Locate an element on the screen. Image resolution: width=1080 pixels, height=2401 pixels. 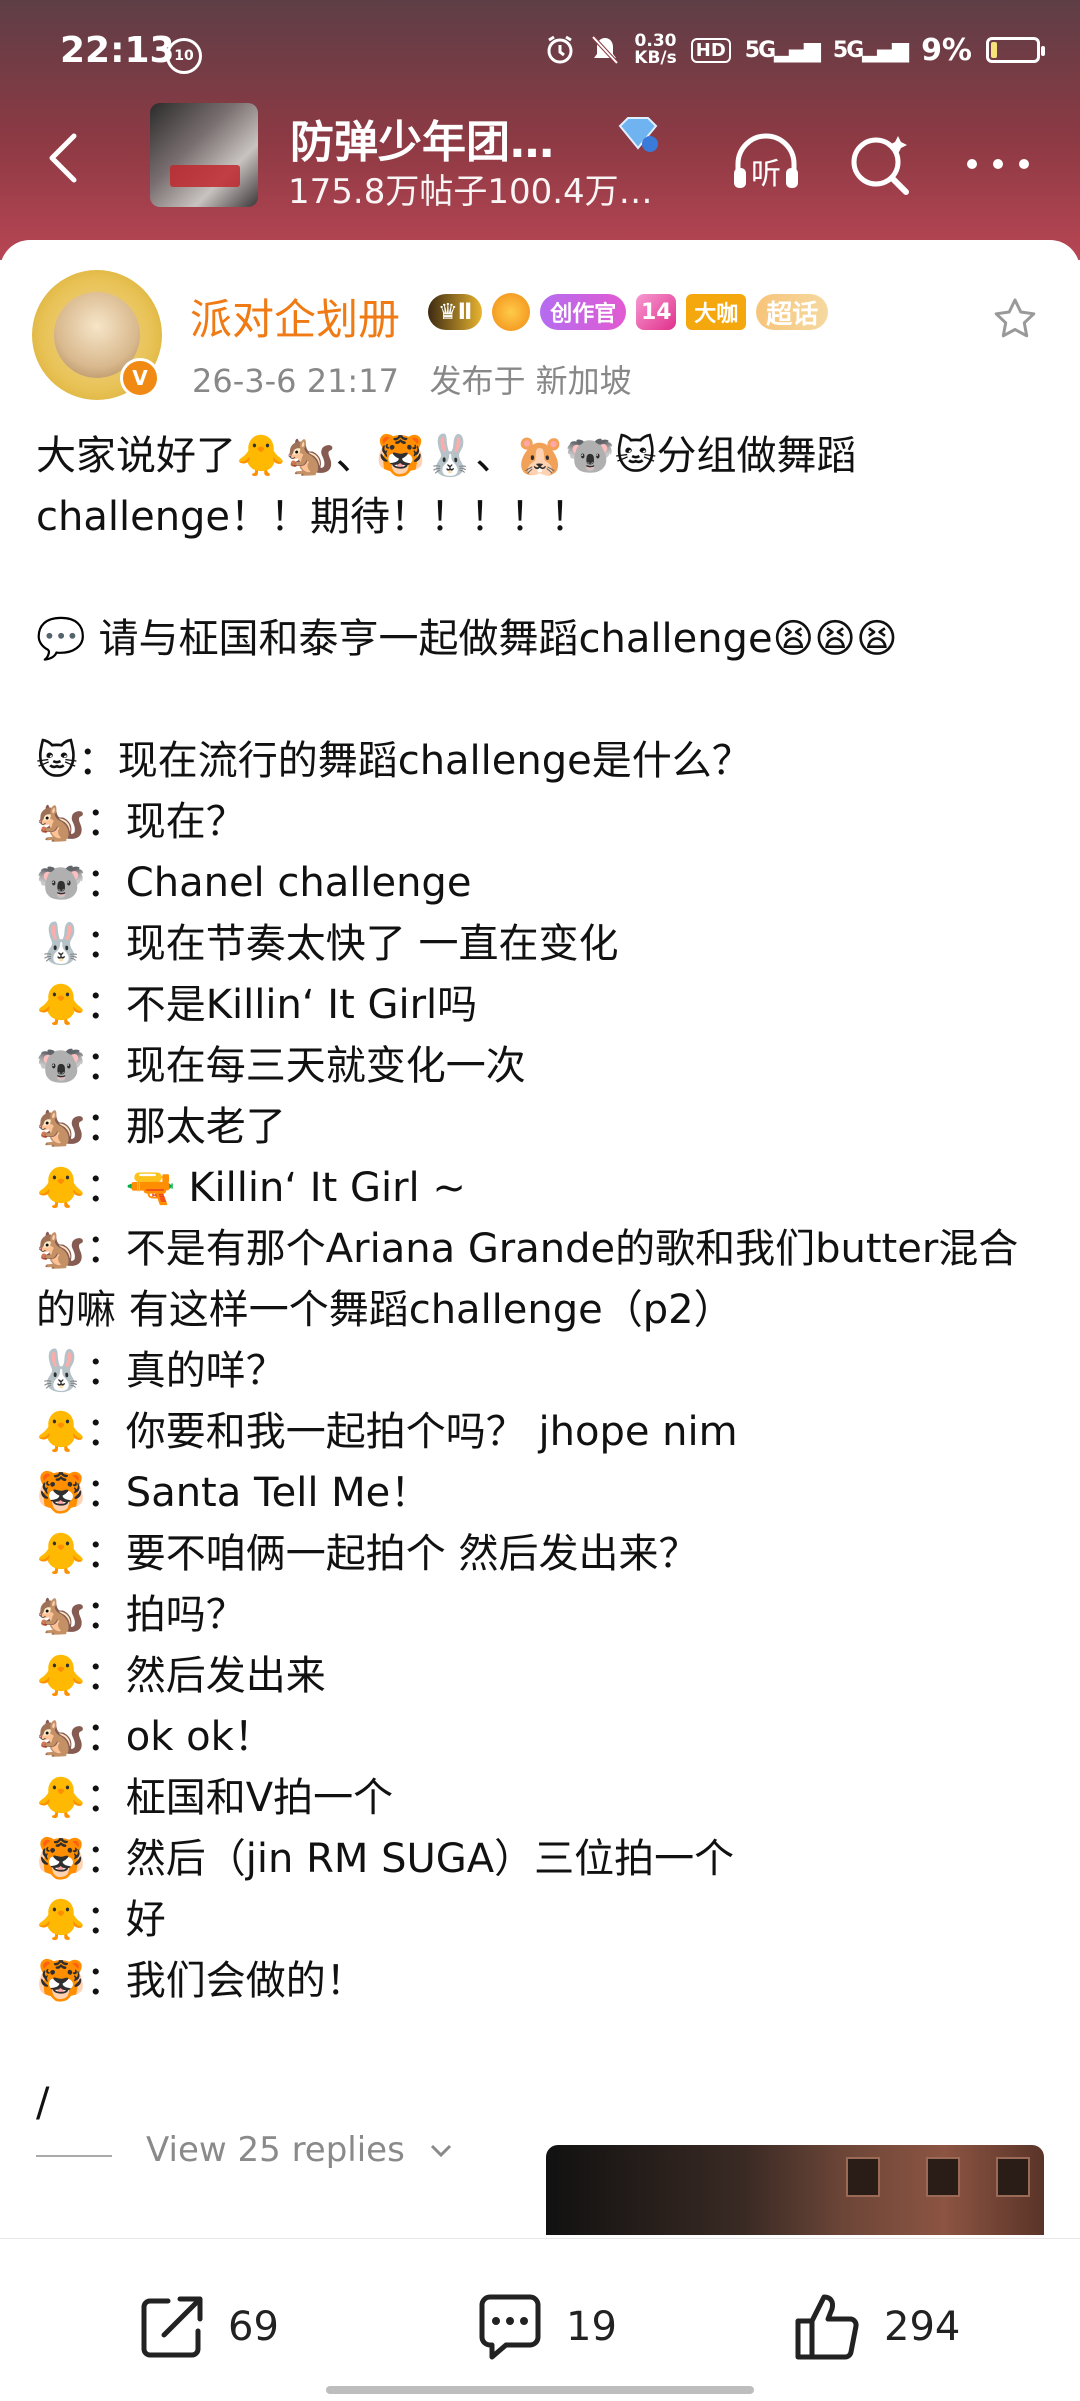
post-line: 大家说好了🐥🐿️、🐯🐰、🐹🐨🐱分组做舞蹈challenge！！期待！！！！！ is located at coordinates (446, 486).